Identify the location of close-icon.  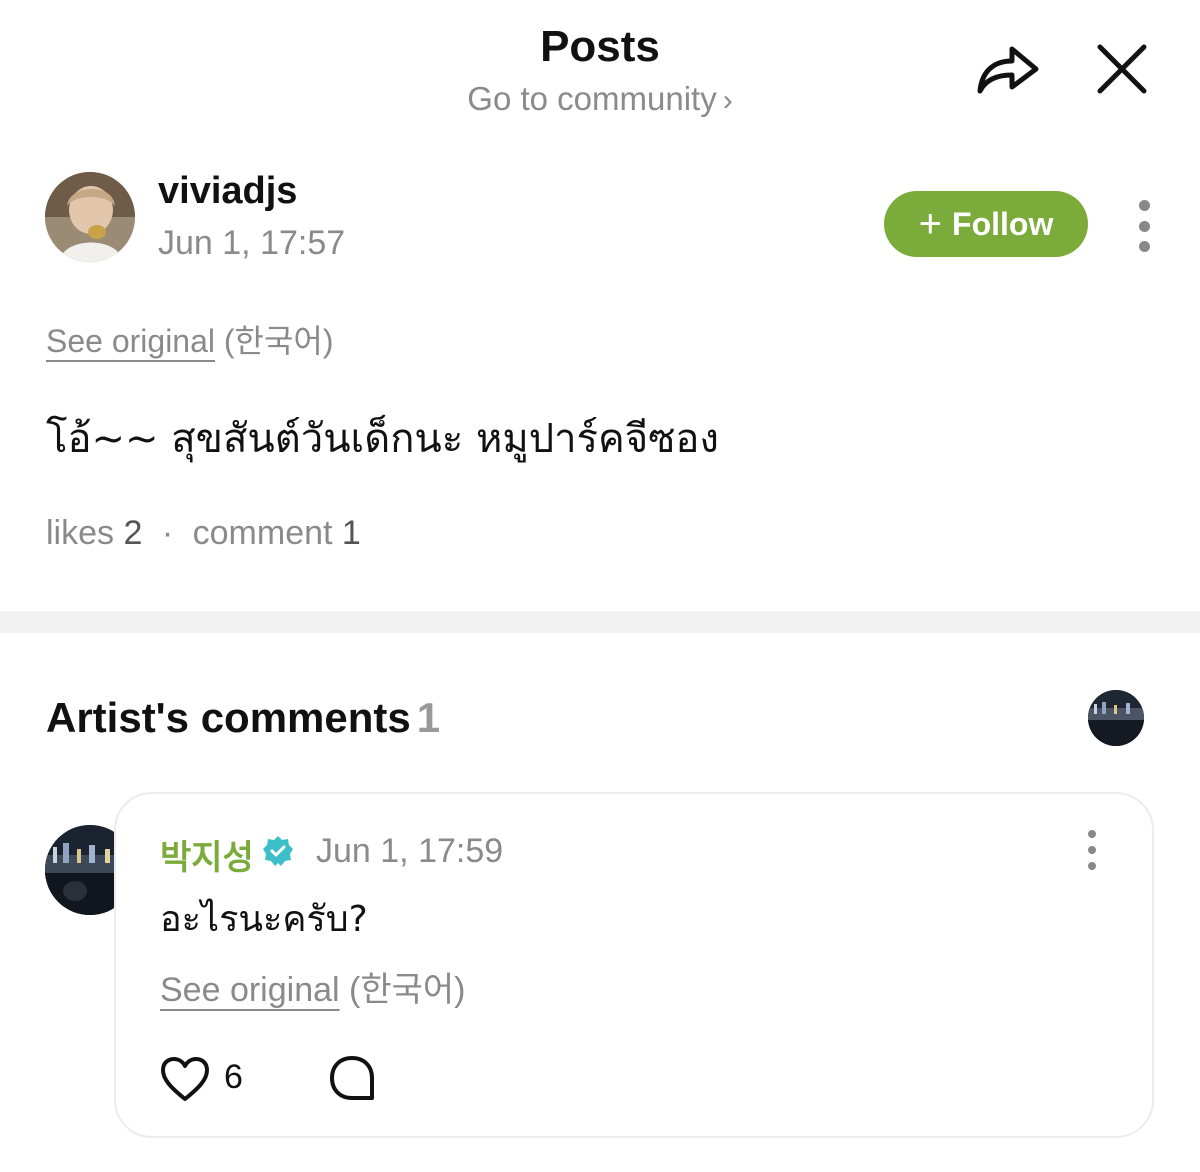
(1122, 69).